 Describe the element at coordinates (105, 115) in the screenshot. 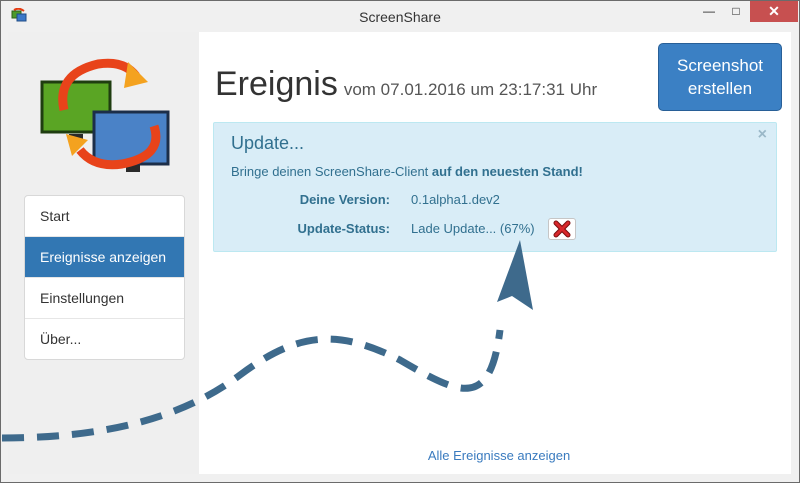

I see `screenshare-logo` at that location.